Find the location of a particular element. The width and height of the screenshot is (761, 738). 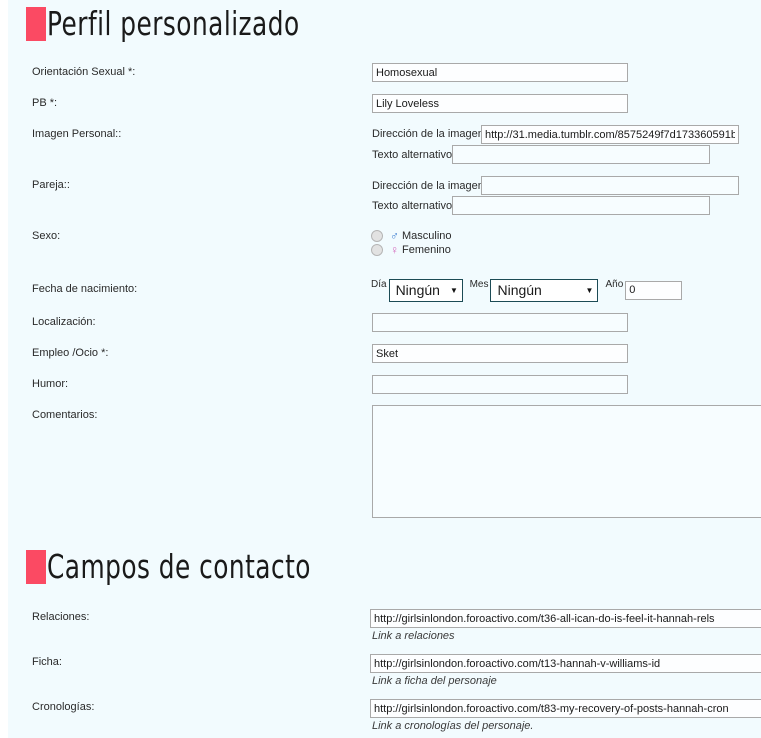

label-ficha: Ficha: is located at coordinates (47, 662).